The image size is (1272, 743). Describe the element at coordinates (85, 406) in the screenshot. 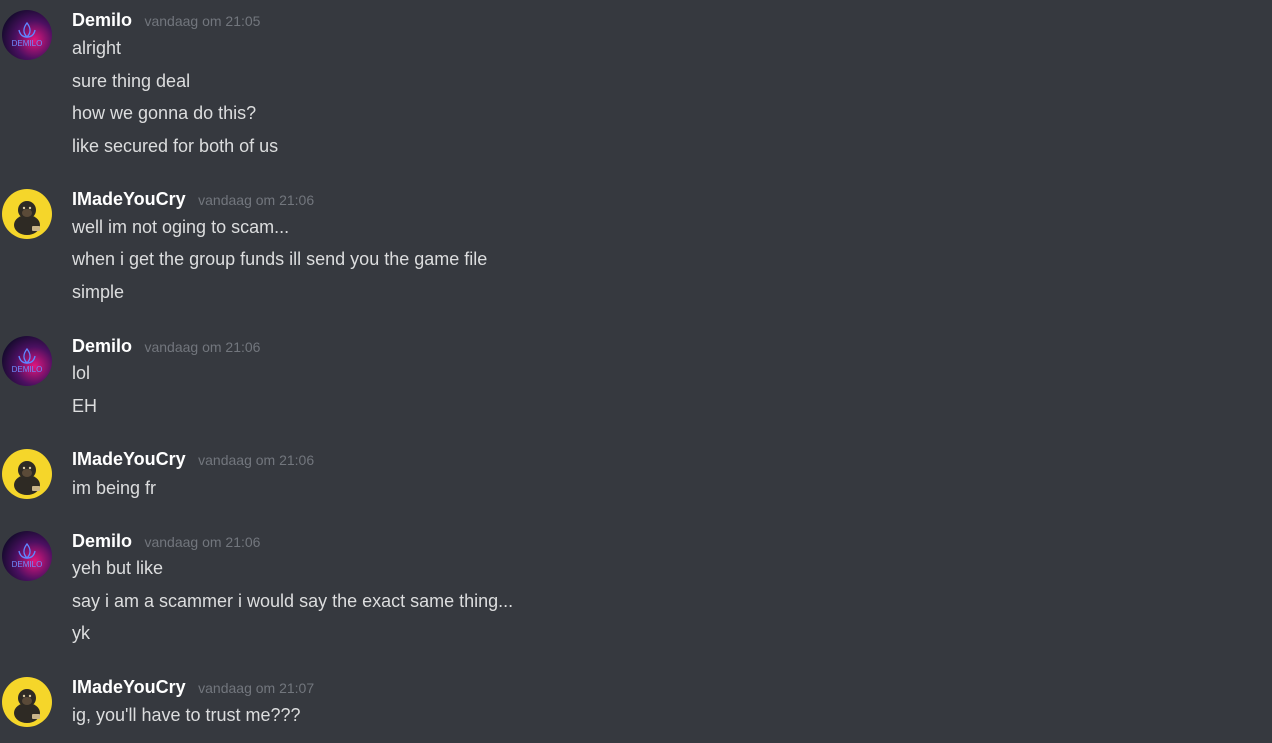

I see `message-text: EH` at that location.